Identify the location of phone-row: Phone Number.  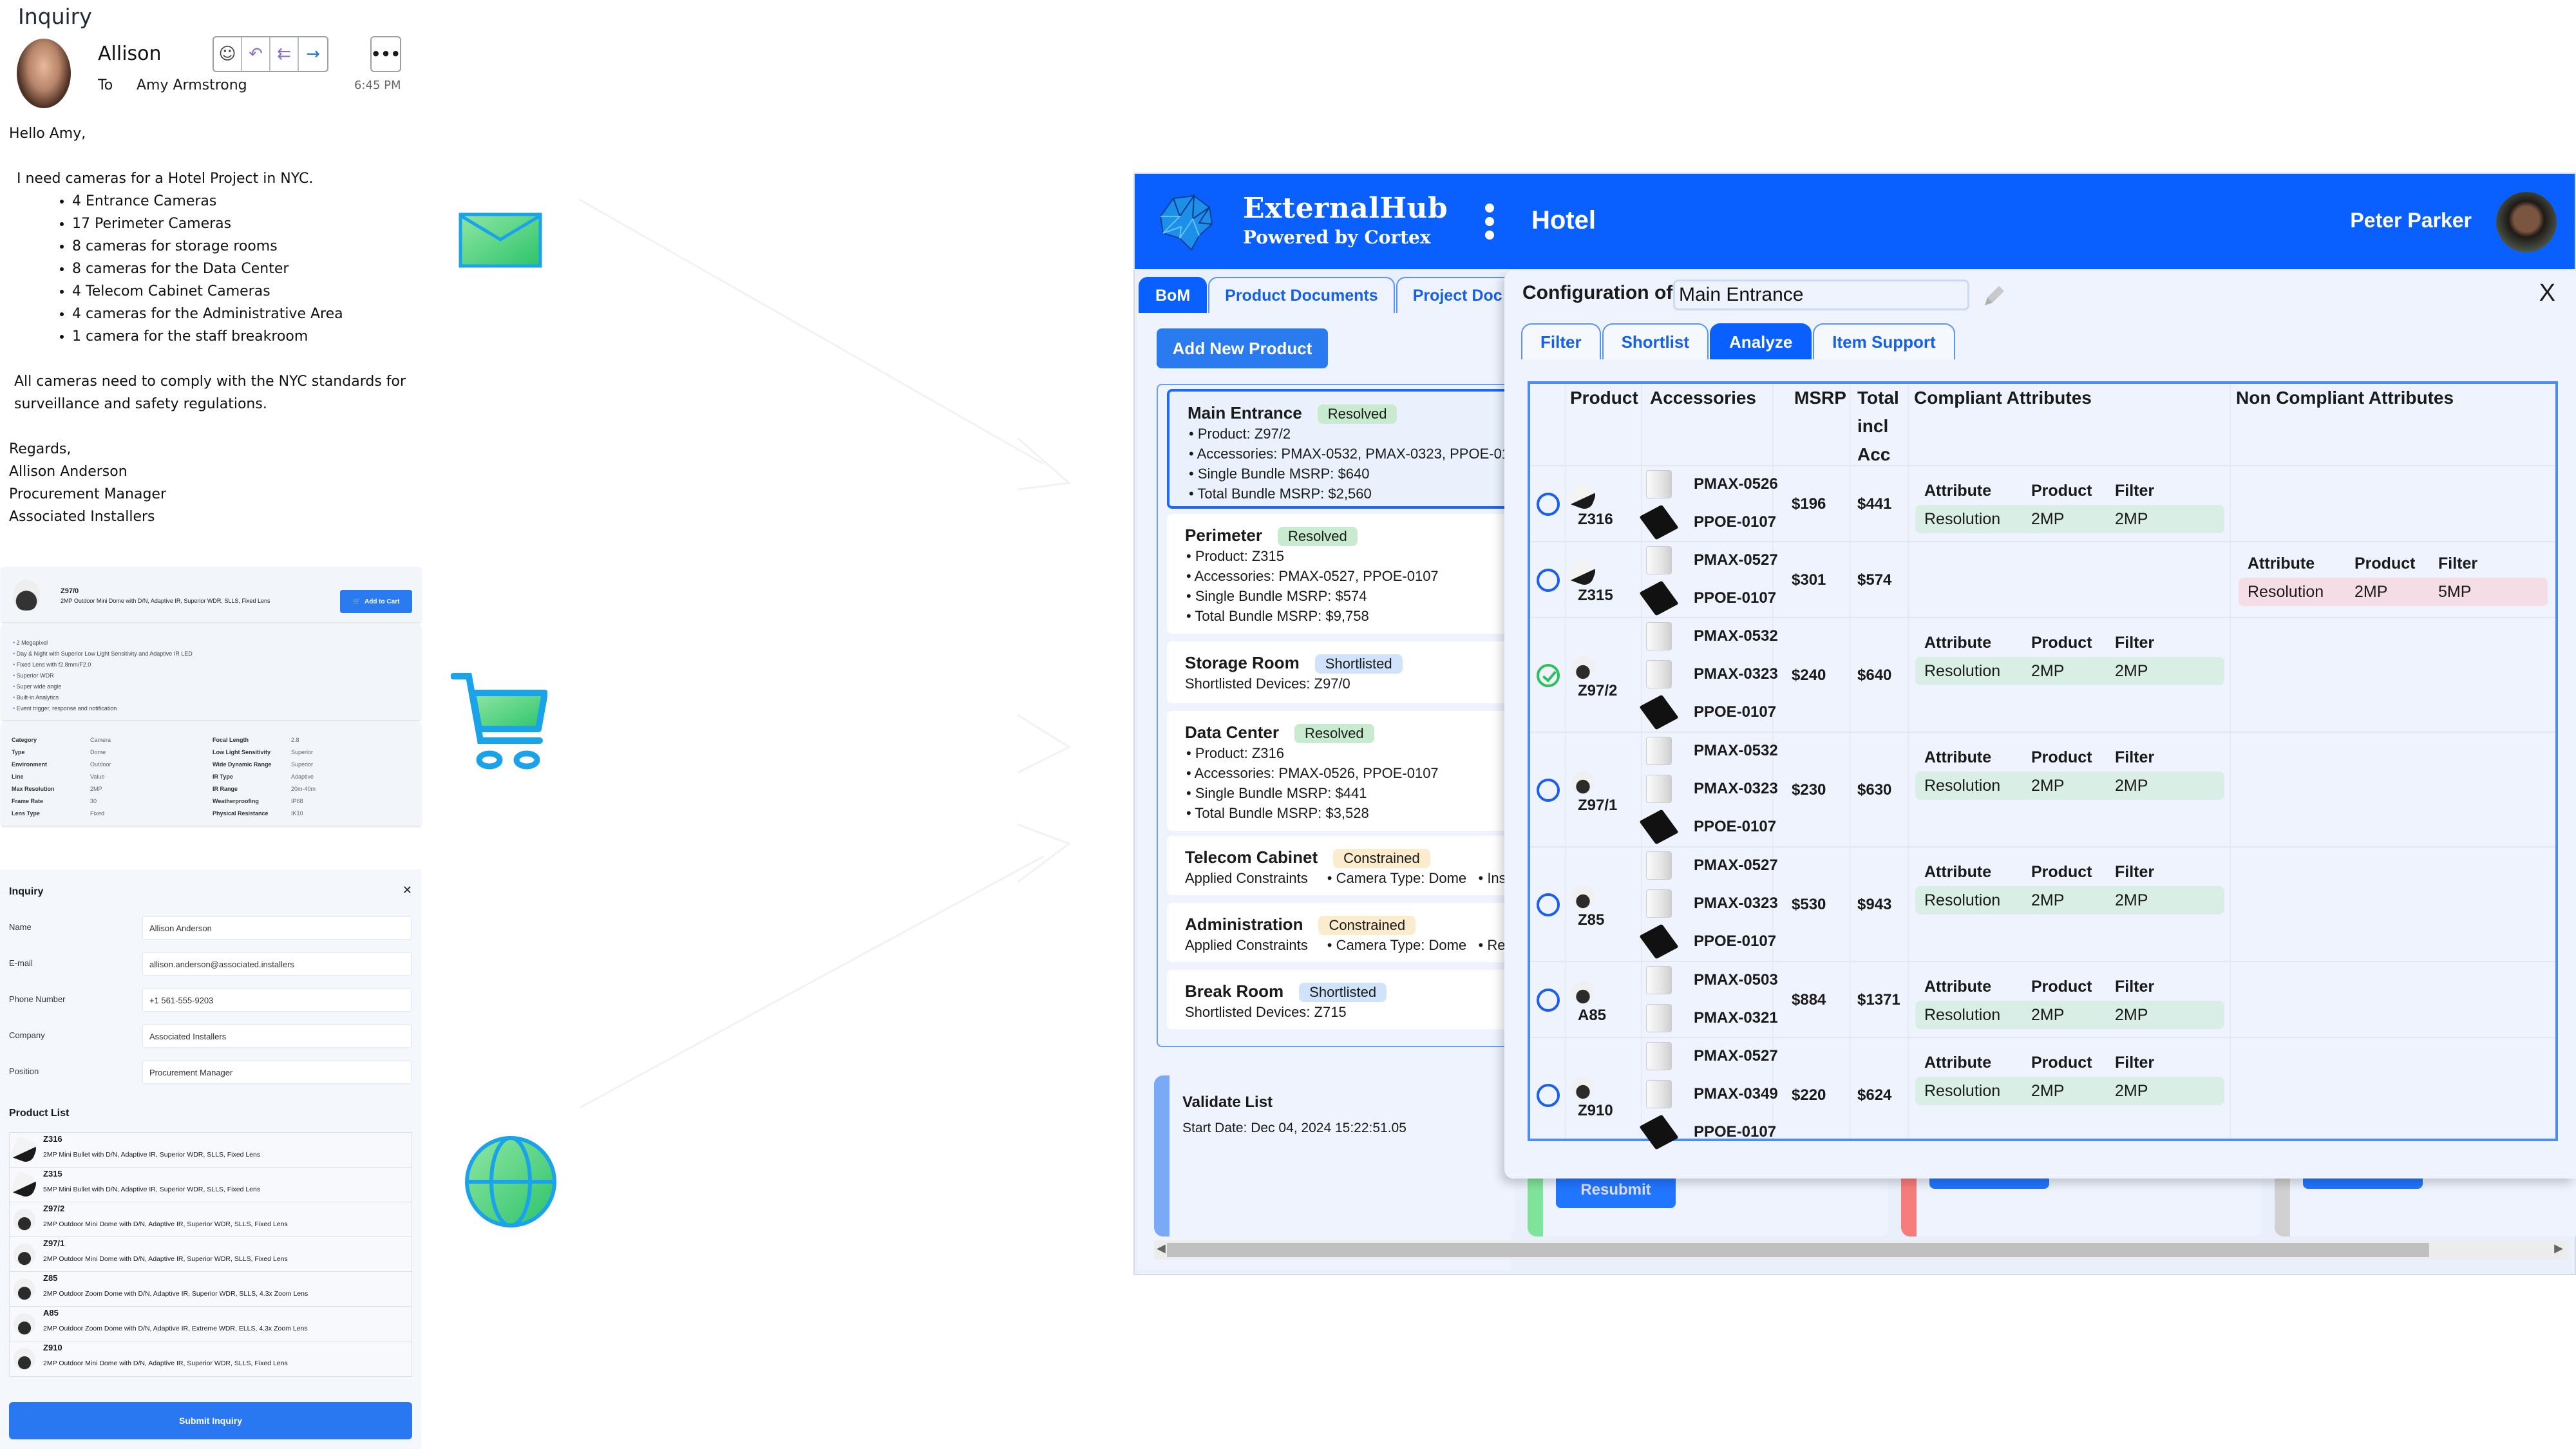
(210, 1001).